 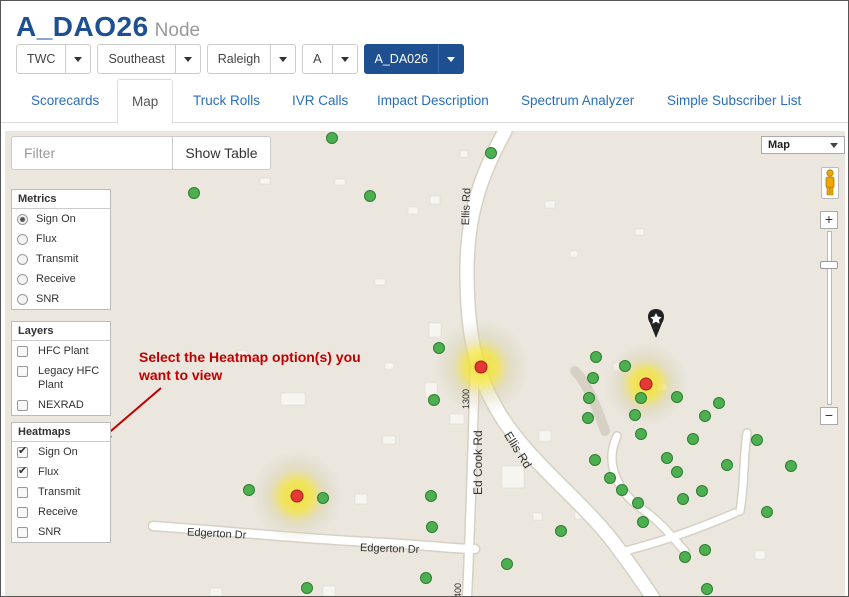 I want to click on zoom-slider-handle, so click(x=829, y=265).